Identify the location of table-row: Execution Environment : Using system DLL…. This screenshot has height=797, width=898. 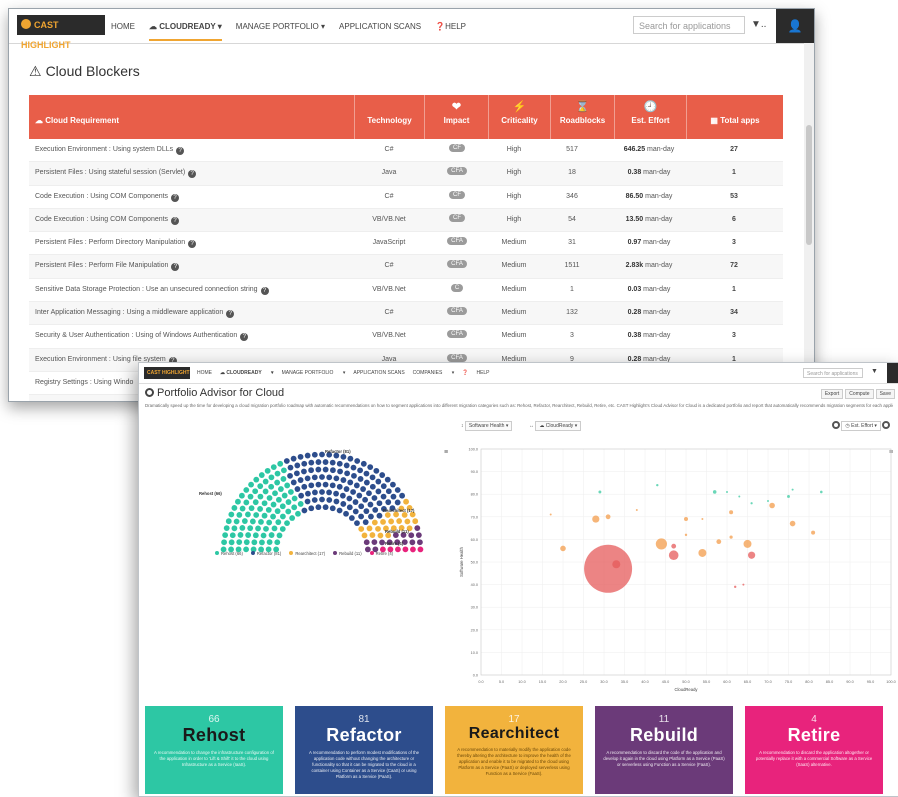
(406, 151).